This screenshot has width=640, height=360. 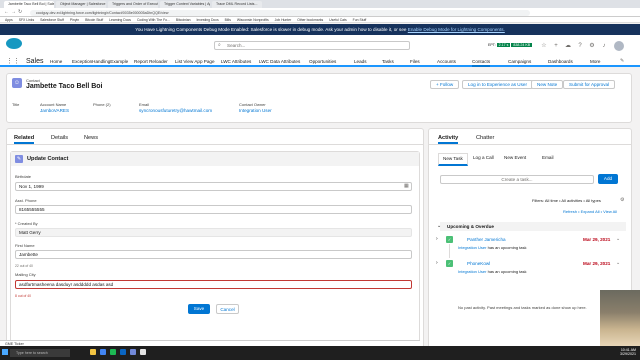 What do you see at coordinates (485, 138) in the screenshot?
I see `tab-chatter: Chatter` at bounding box center [485, 138].